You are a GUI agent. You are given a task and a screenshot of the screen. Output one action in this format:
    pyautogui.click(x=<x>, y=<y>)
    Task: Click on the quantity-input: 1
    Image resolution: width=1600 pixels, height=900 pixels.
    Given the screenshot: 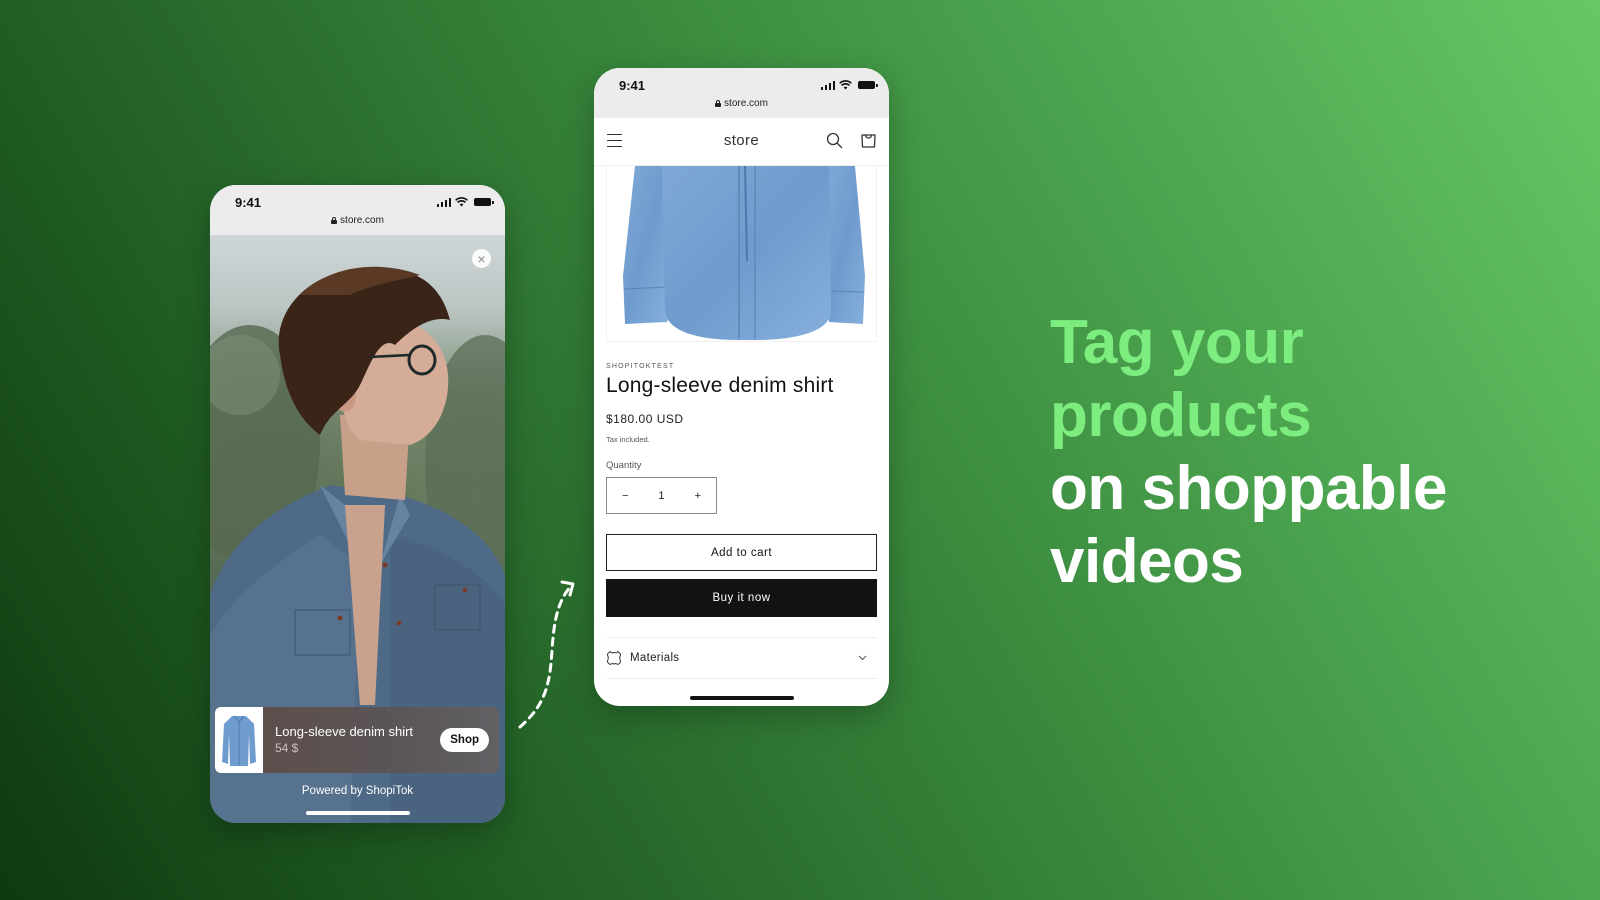 What is the action you would take?
    pyautogui.click(x=661, y=496)
    